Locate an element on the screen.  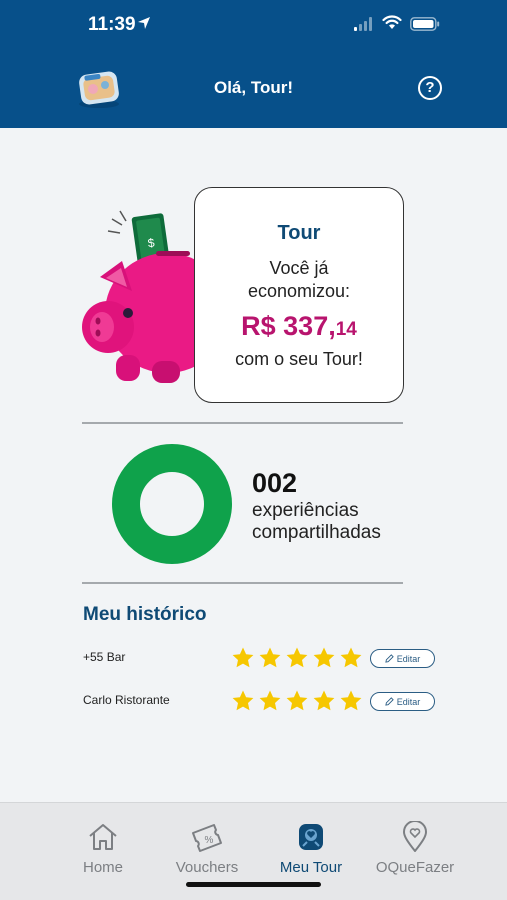
savings-text-line2: economizou: is located at coordinates (299, 291).